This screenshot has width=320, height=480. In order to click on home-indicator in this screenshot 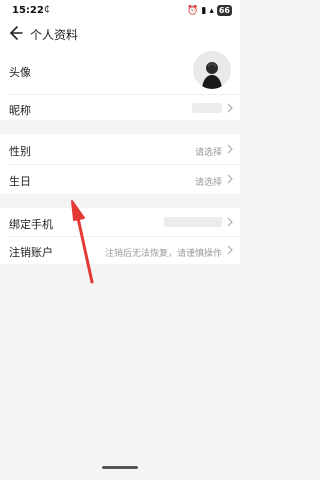, I will do `click(120, 467)`.